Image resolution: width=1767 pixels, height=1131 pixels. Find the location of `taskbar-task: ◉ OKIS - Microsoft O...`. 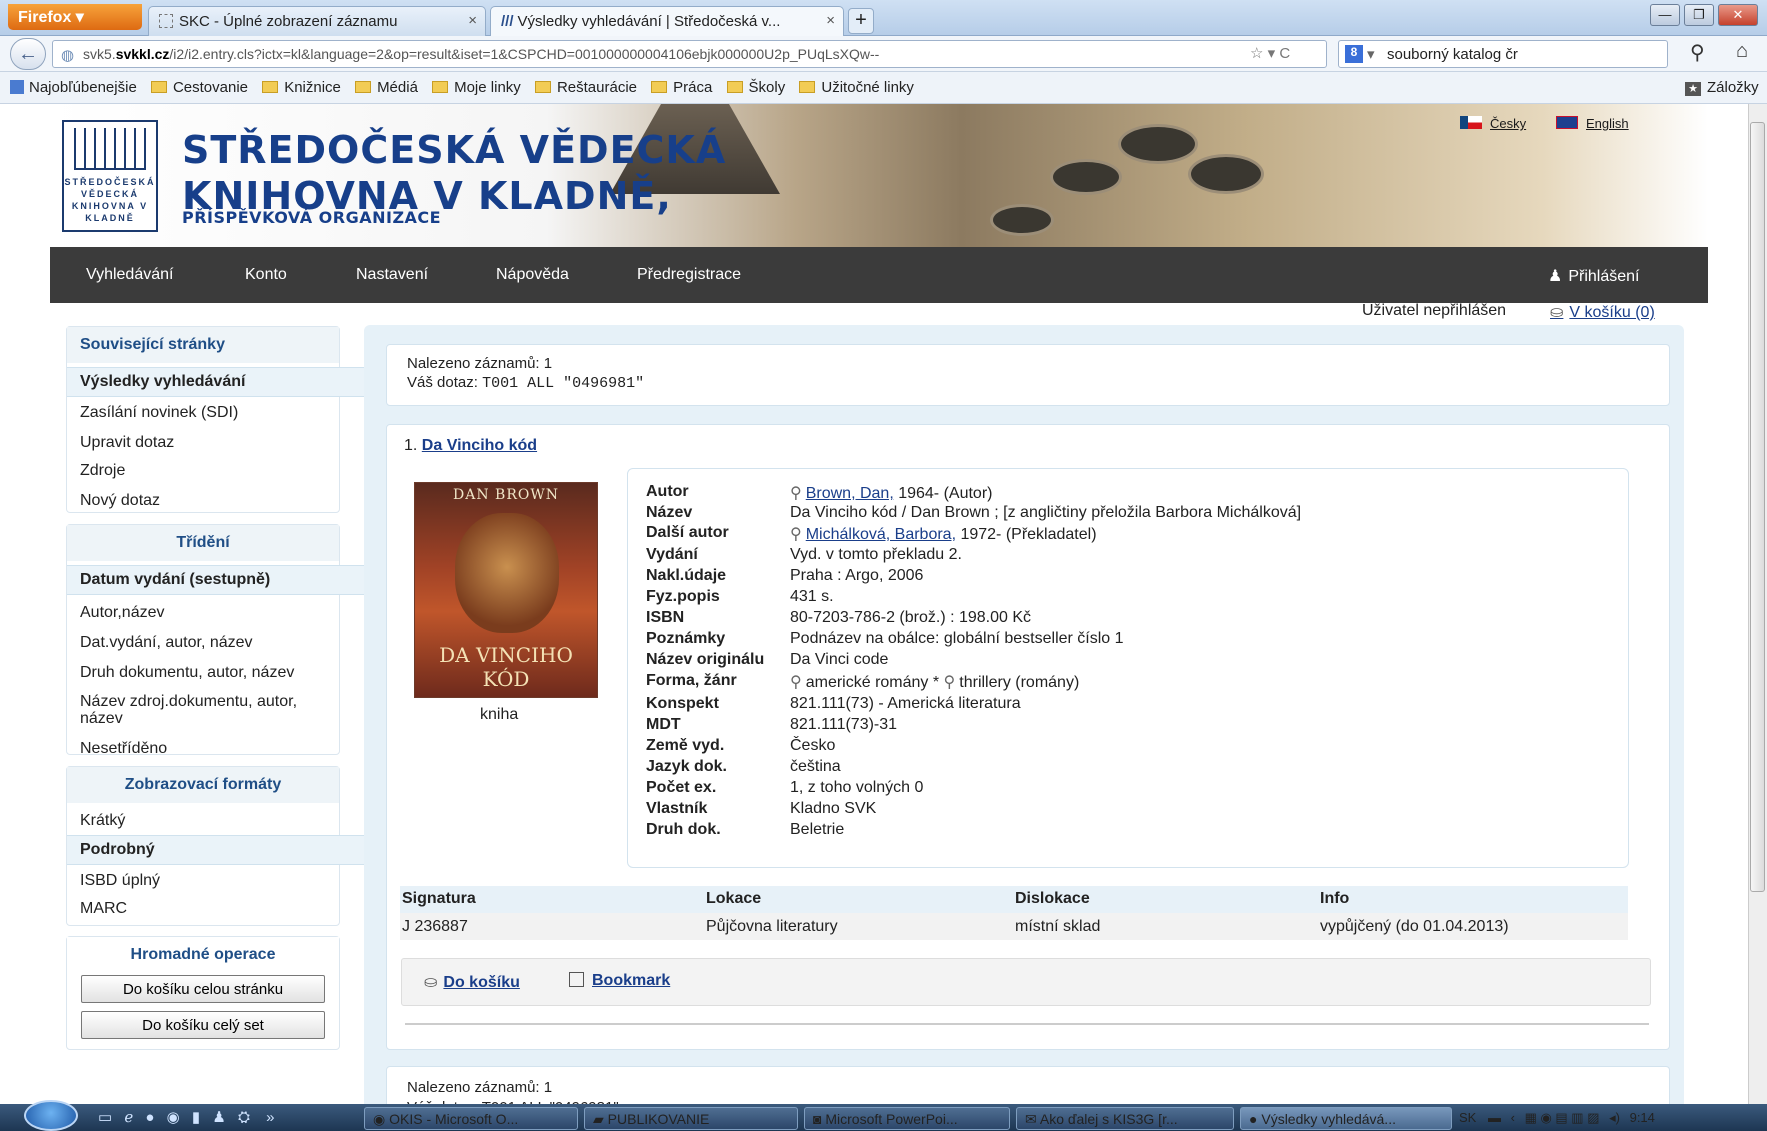

taskbar-task: ◉ OKIS - Microsoft O... is located at coordinates (471, 1118).